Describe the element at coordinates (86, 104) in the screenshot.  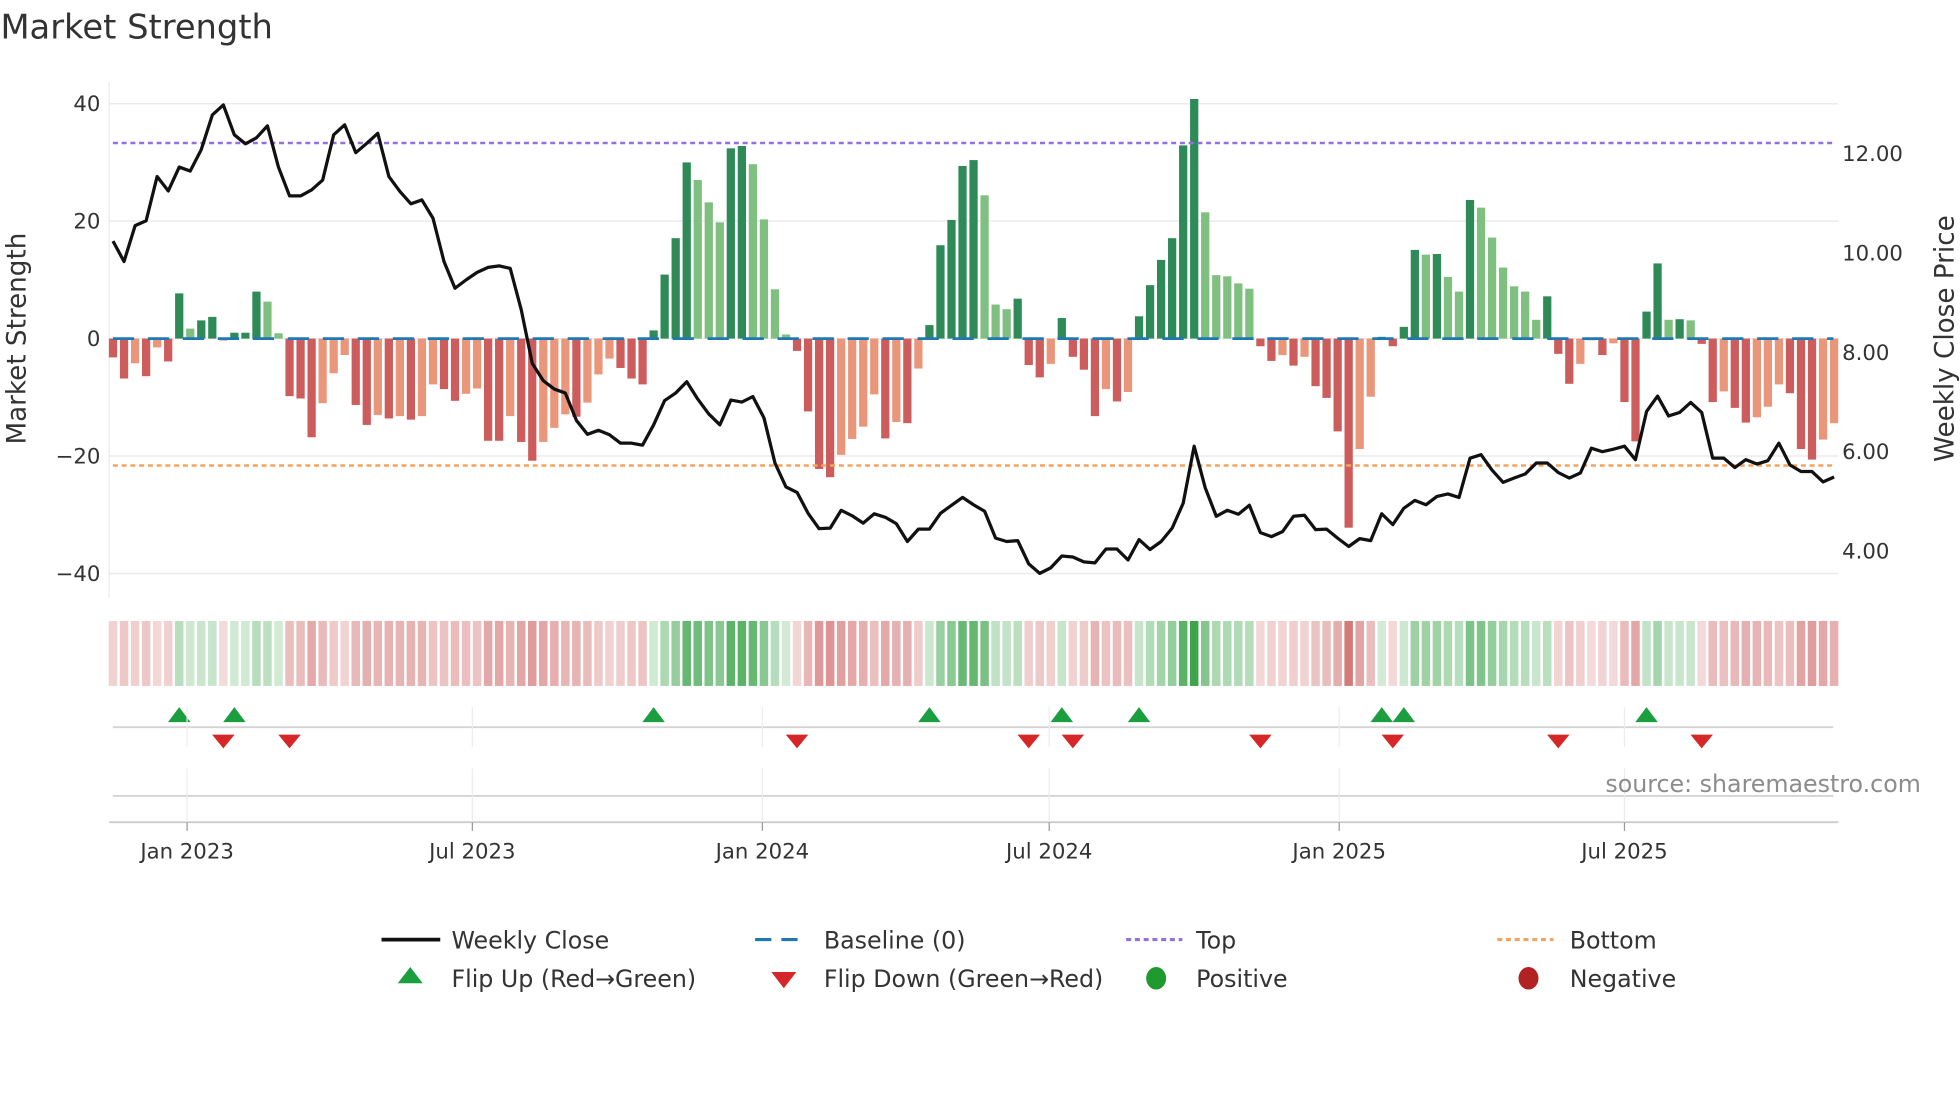
I see `y-tick-label: 40` at that location.